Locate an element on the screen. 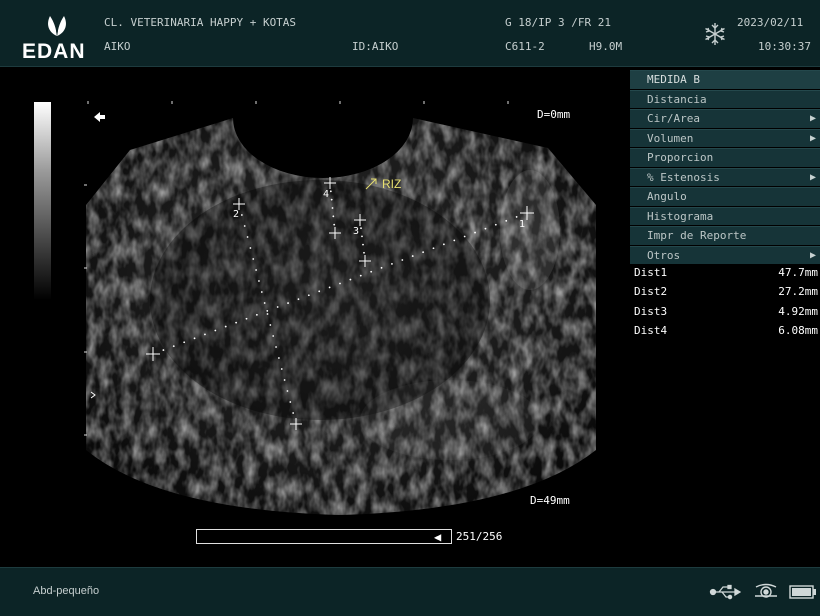  menu-item-impr-de-reporte: Impr de Reporte is located at coordinates (725, 235).